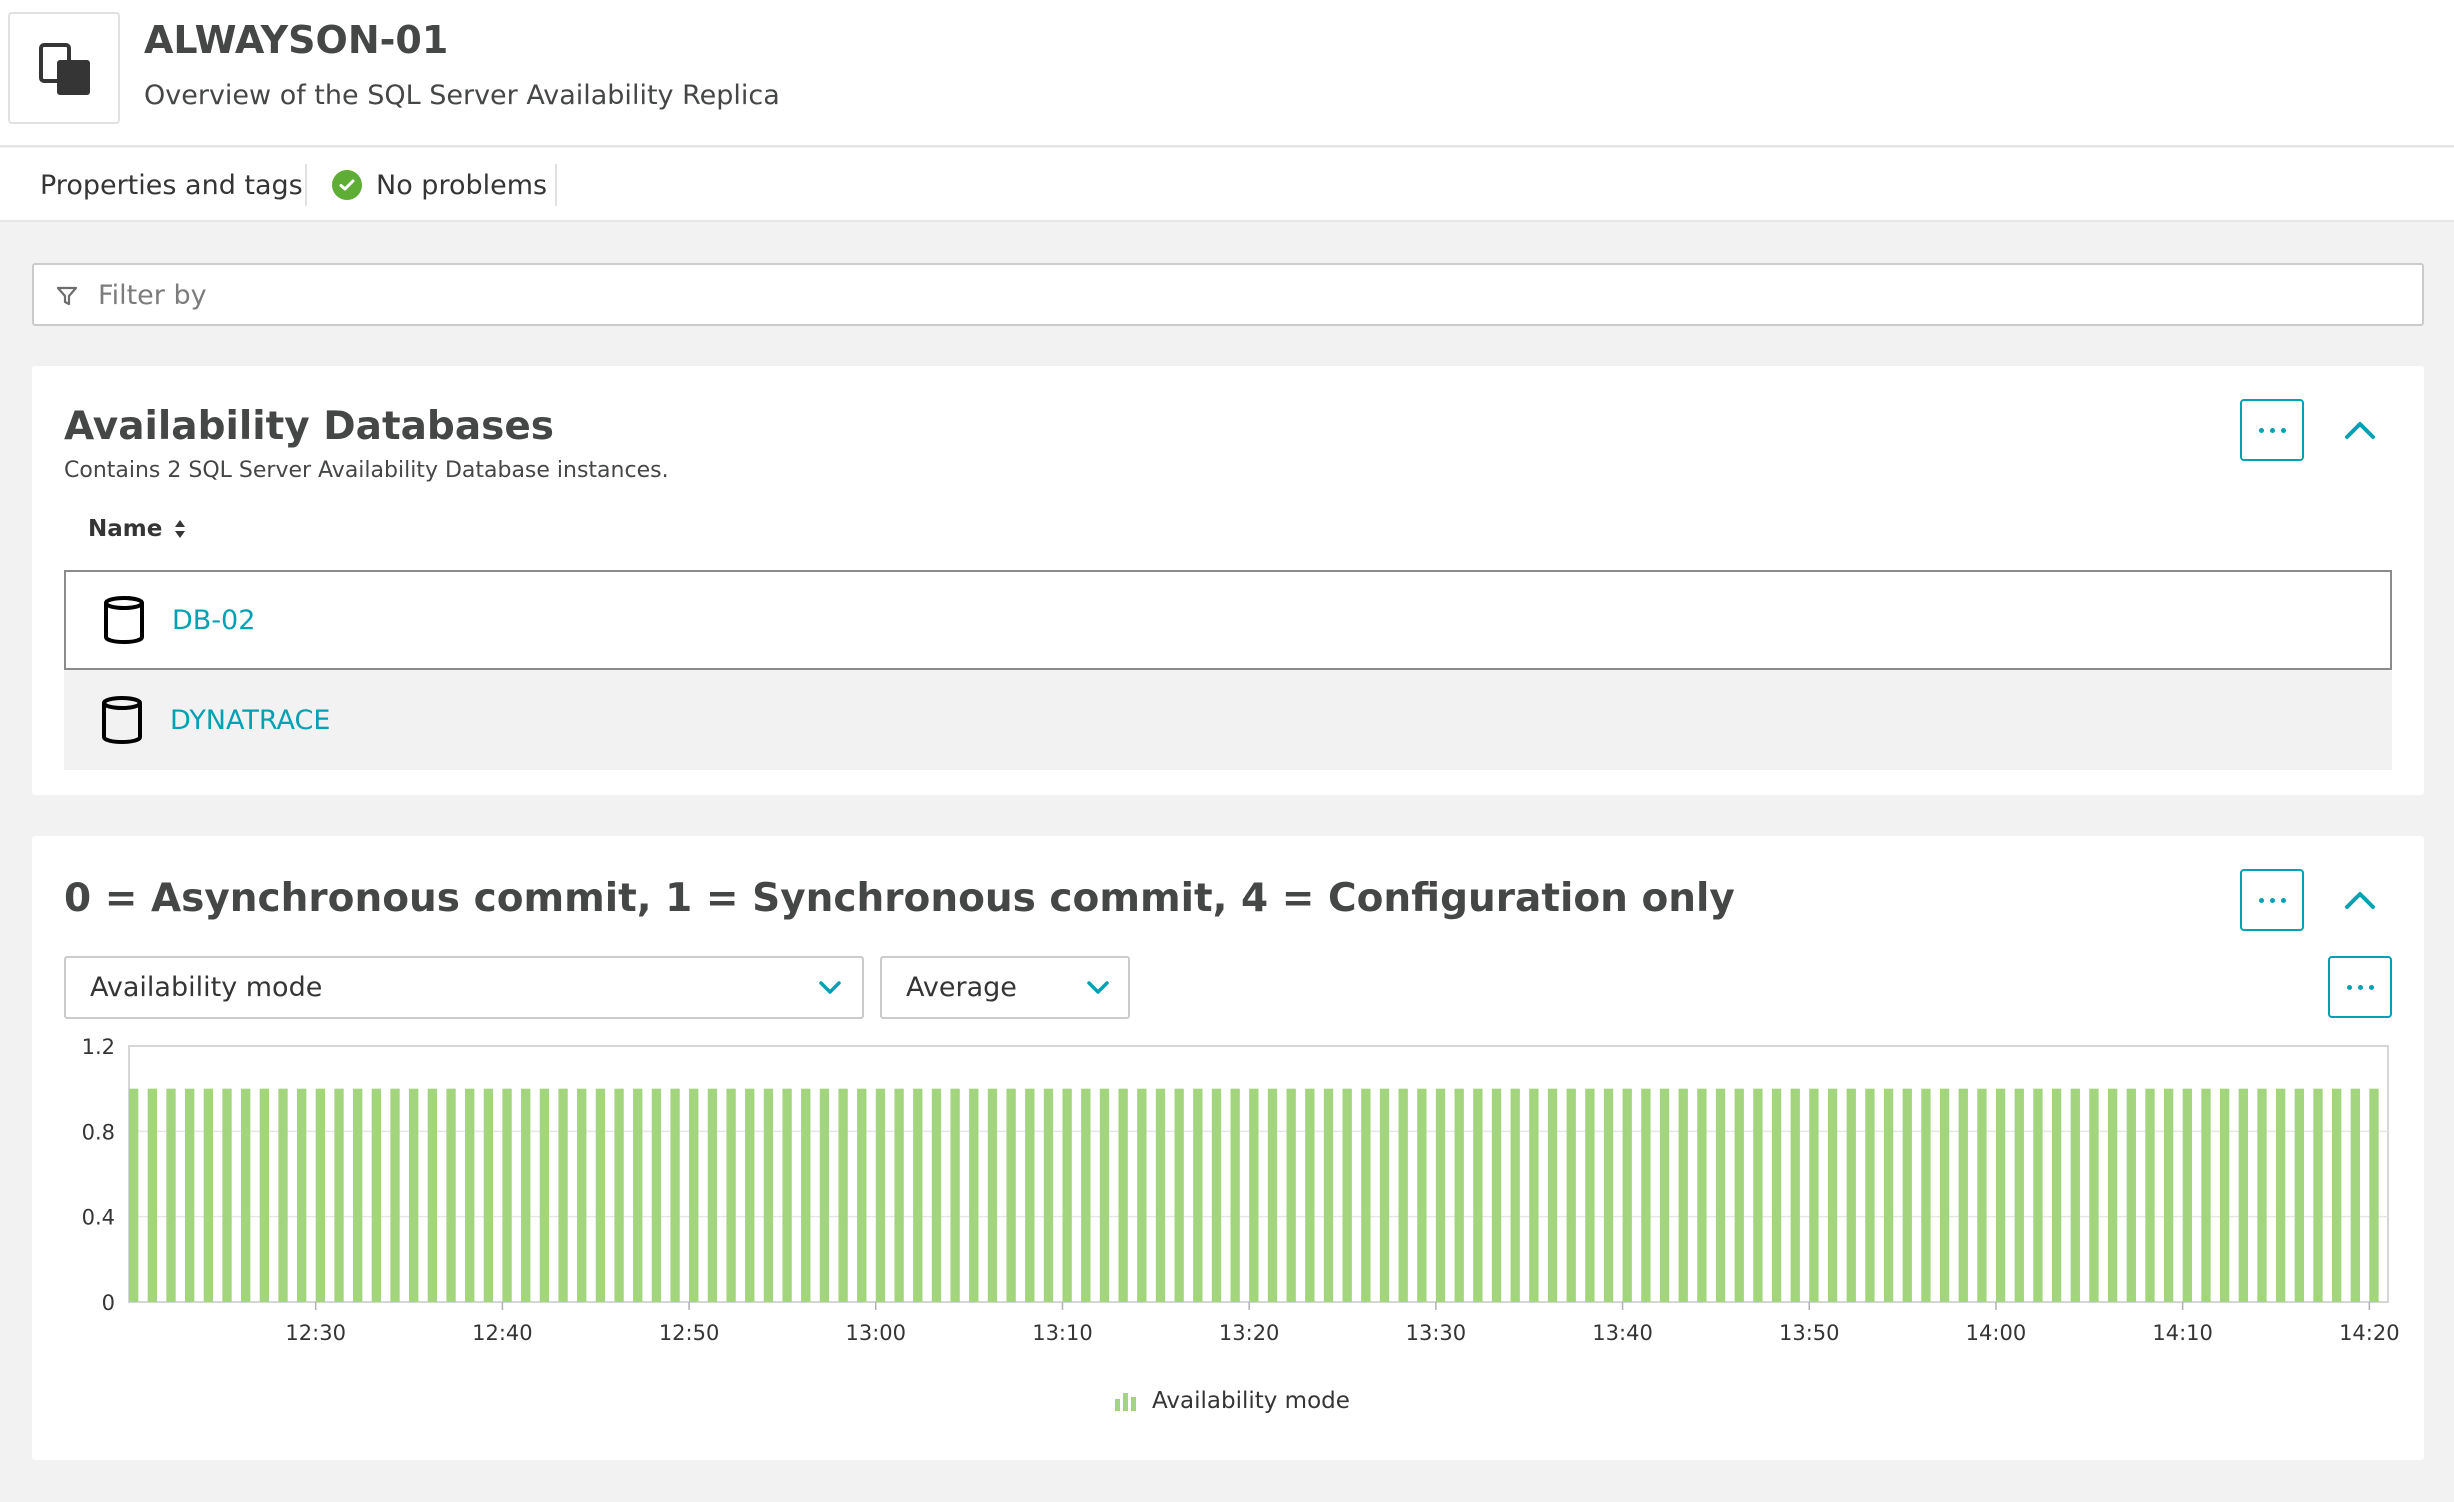 The image size is (2454, 1502). What do you see at coordinates (1005, 987) in the screenshot?
I see `aggregation-select: Average` at bounding box center [1005, 987].